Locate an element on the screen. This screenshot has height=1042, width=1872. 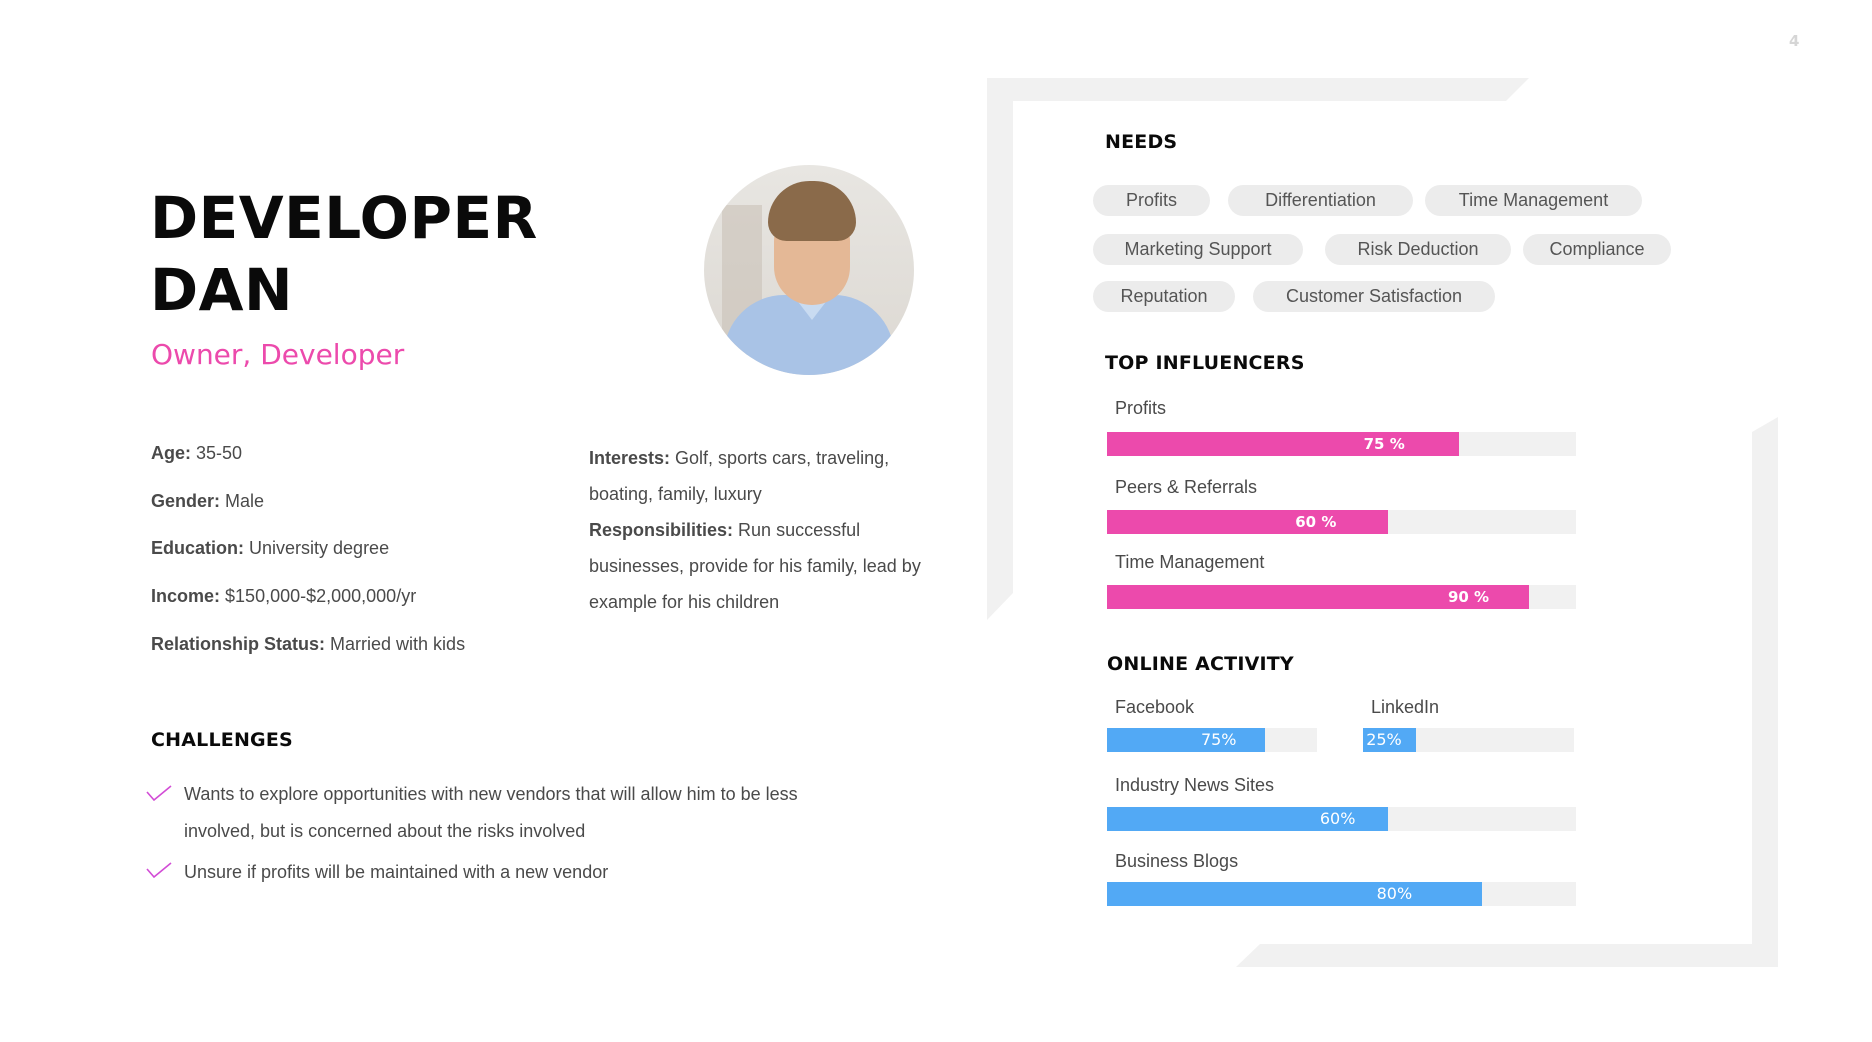
online-activity-heading: ONLINE ACTIVITY is located at coordinates (1200, 664).